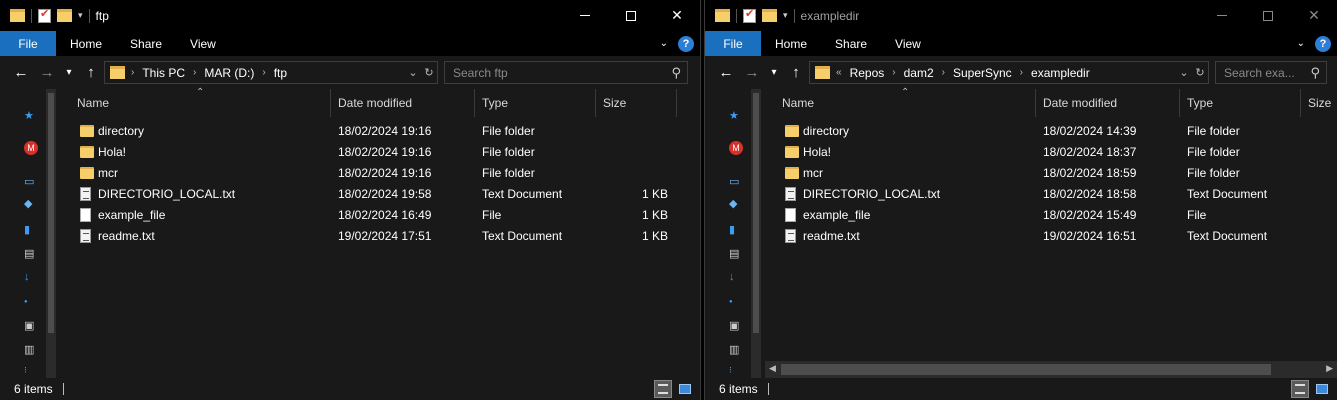 The height and width of the screenshot is (400, 1337). What do you see at coordinates (839, 72) in the screenshot?
I see `breadcrumb-overflow: «` at bounding box center [839, 72].